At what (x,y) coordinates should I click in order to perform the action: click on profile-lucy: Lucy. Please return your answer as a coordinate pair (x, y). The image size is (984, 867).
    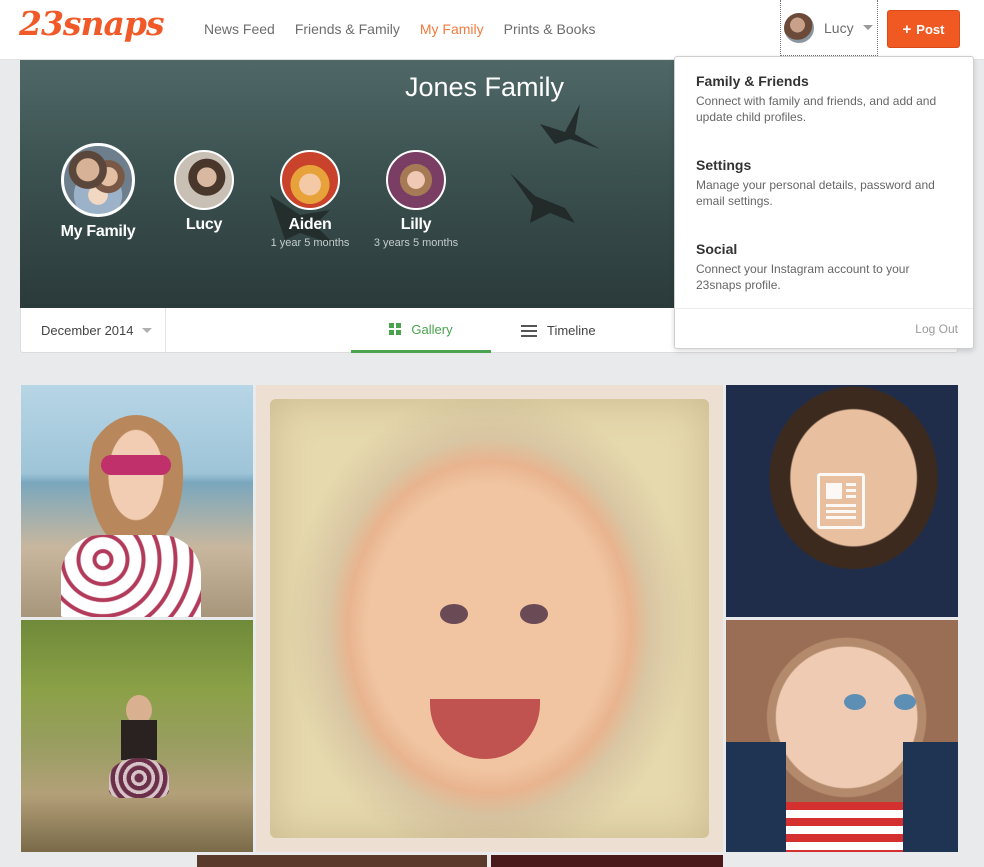
    Looking at the image, I should click on (204, 192).